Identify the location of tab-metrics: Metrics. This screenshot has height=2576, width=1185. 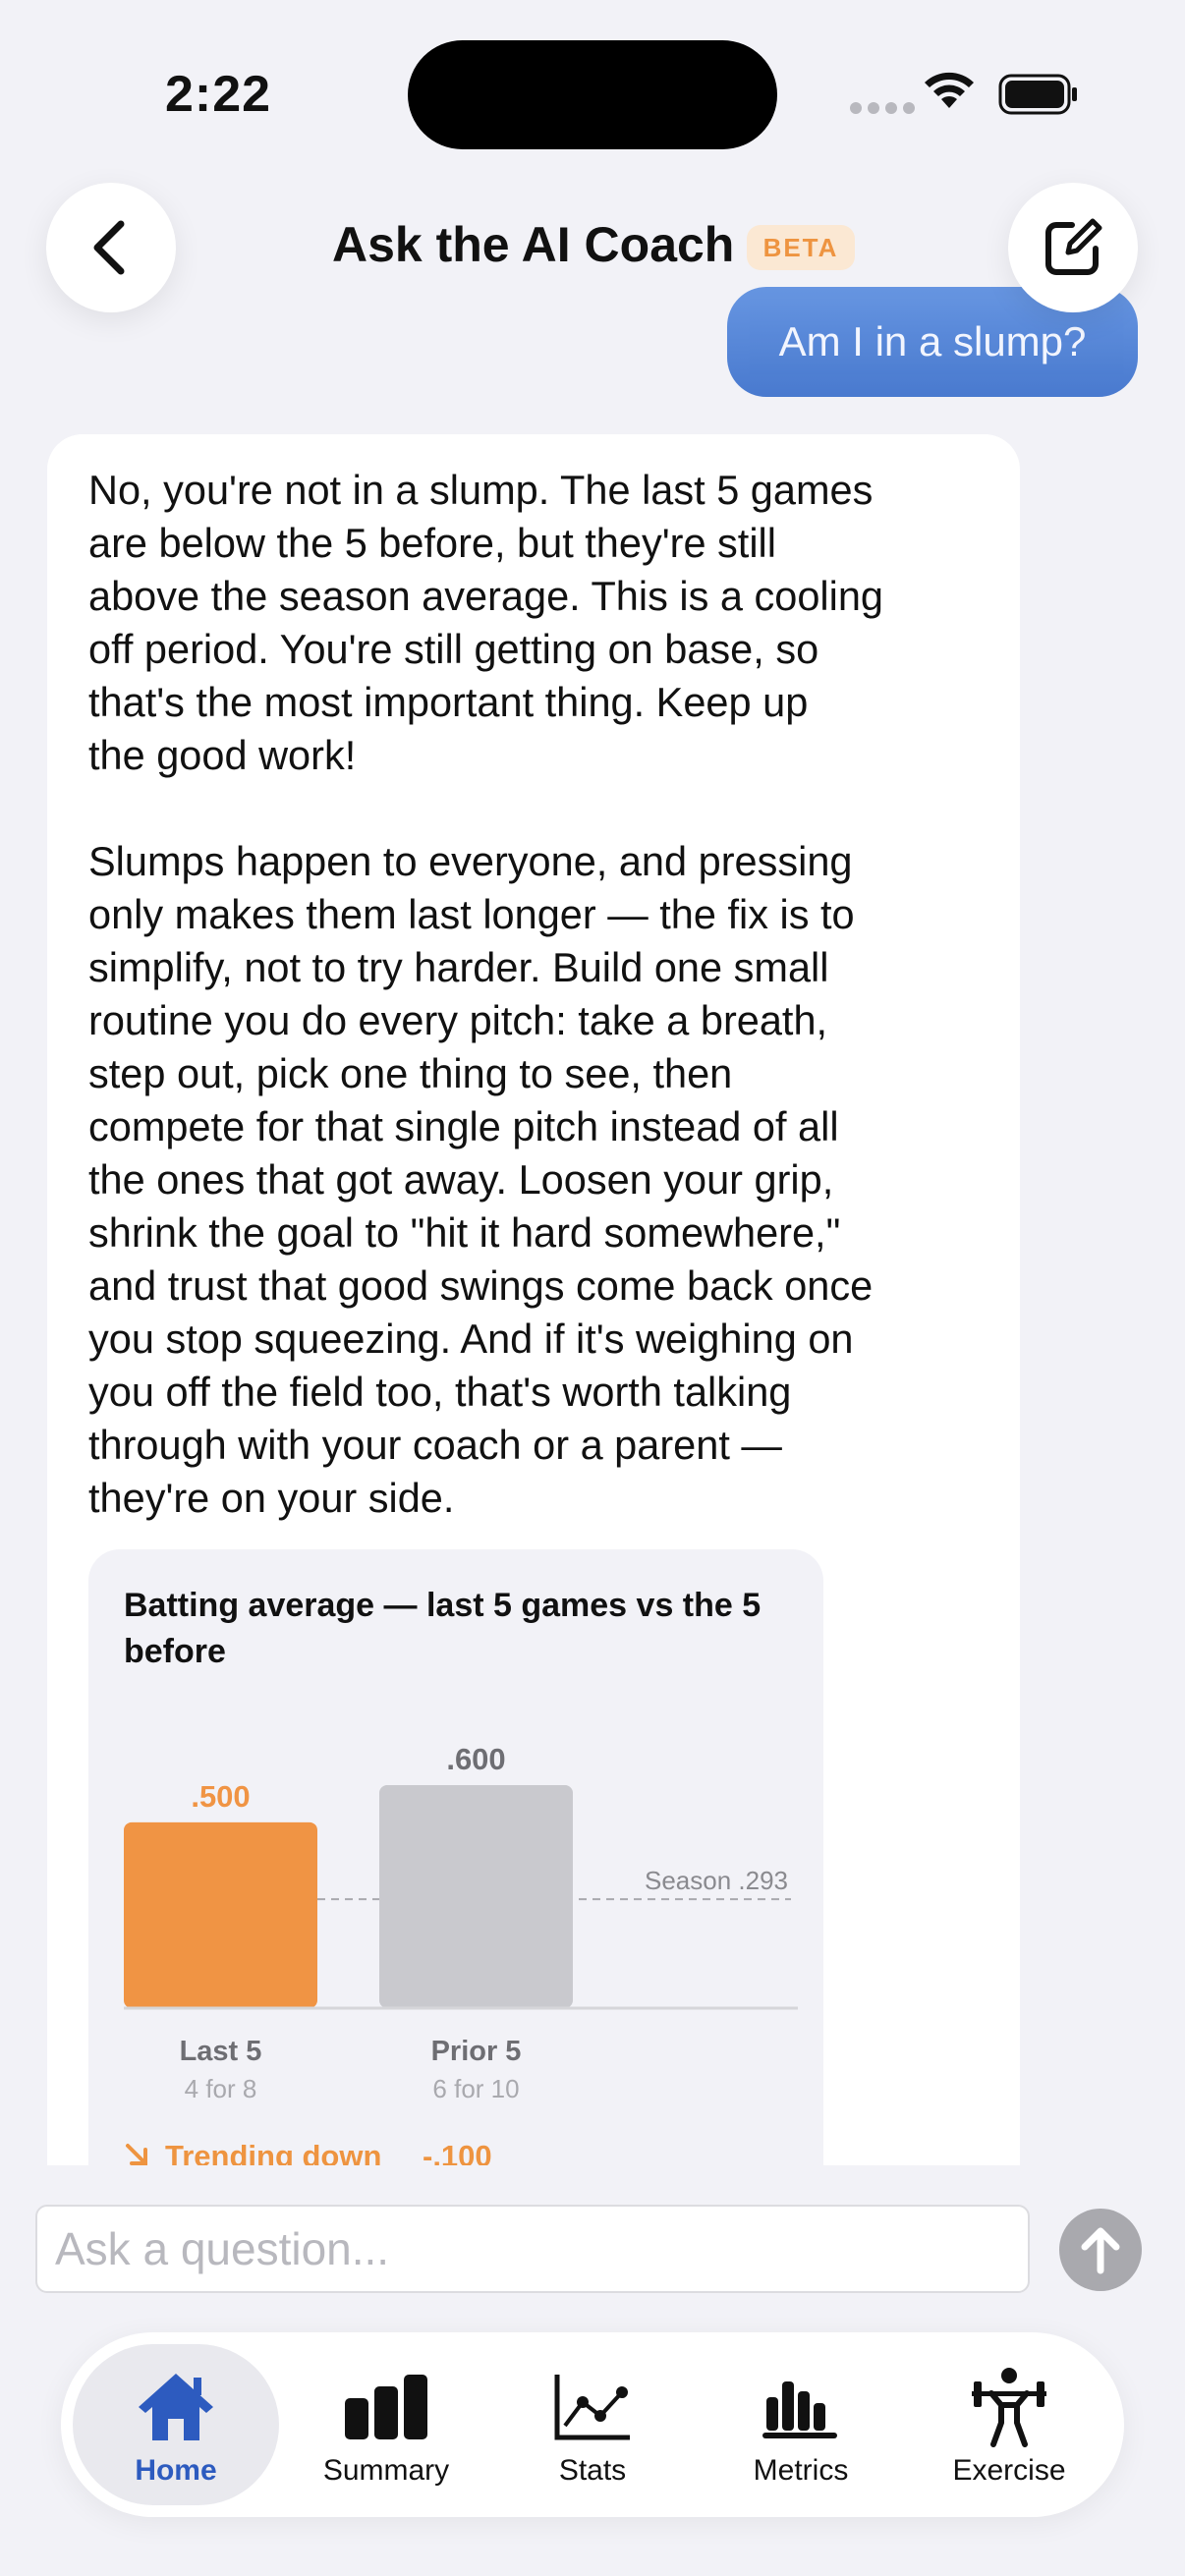
(801, 2424).